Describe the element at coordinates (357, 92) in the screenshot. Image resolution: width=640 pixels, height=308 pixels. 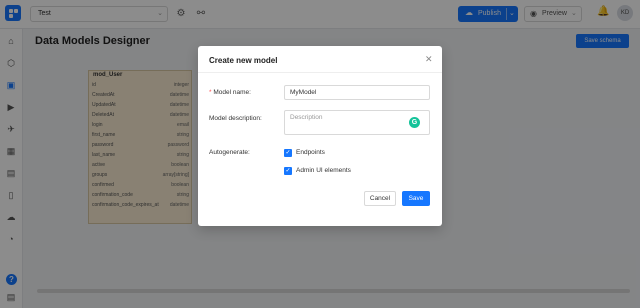
I see `model-name-input: MyModel` at that location.